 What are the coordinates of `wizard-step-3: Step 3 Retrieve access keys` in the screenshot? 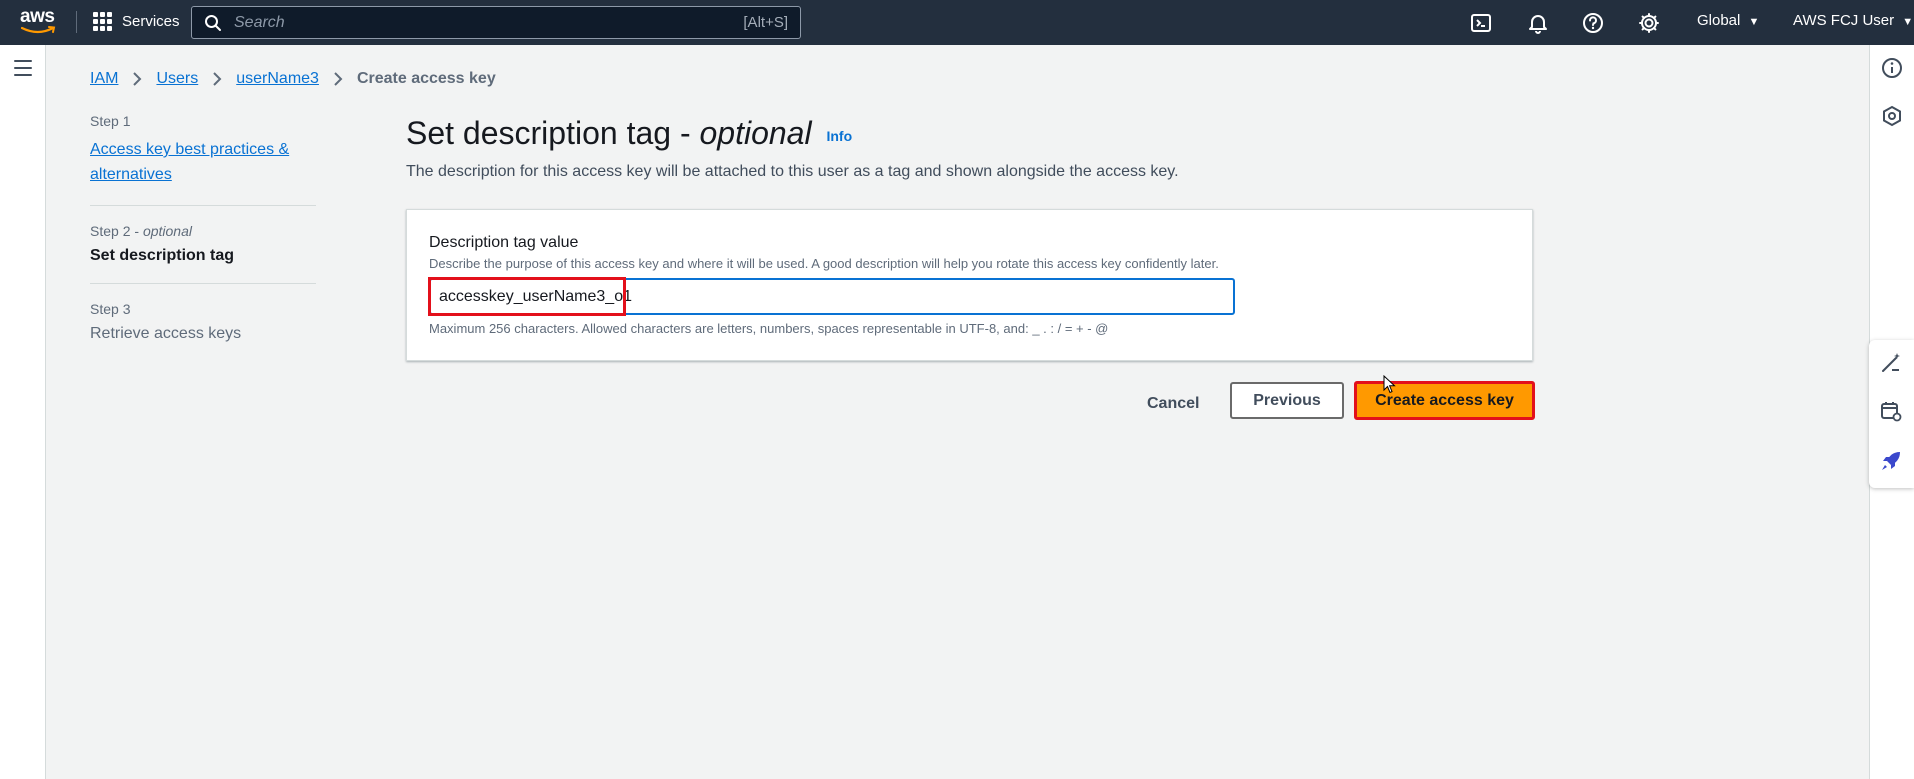 It's located at (203, 331).